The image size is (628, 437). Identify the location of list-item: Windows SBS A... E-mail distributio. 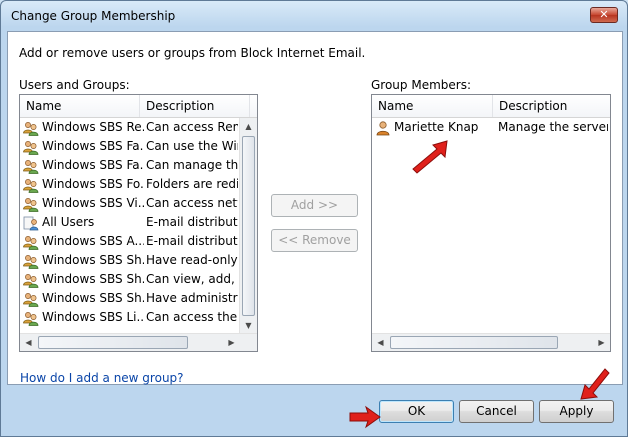
(138, 241).